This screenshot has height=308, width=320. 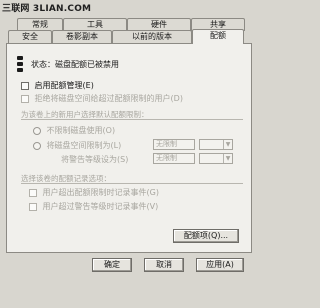 I want to click on log-over-warning-label: 用户超过警告等级时记录事件(V), so click(x=100, y=206).